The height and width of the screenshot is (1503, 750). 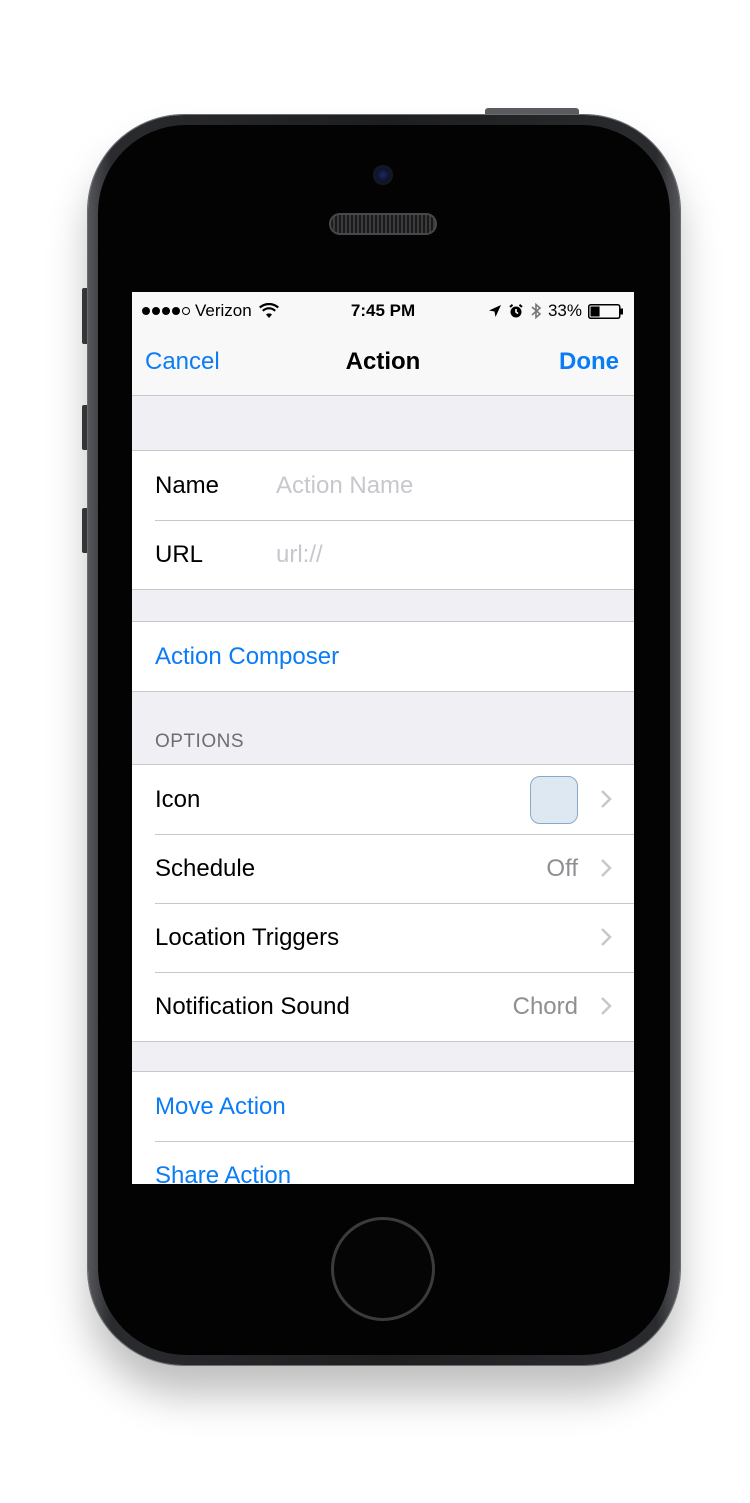 What do you see at coordinates (252, 1006) in the screenshot?
I see `notification-sound-label: Notification Sound` at bounding box center [252, 1006].